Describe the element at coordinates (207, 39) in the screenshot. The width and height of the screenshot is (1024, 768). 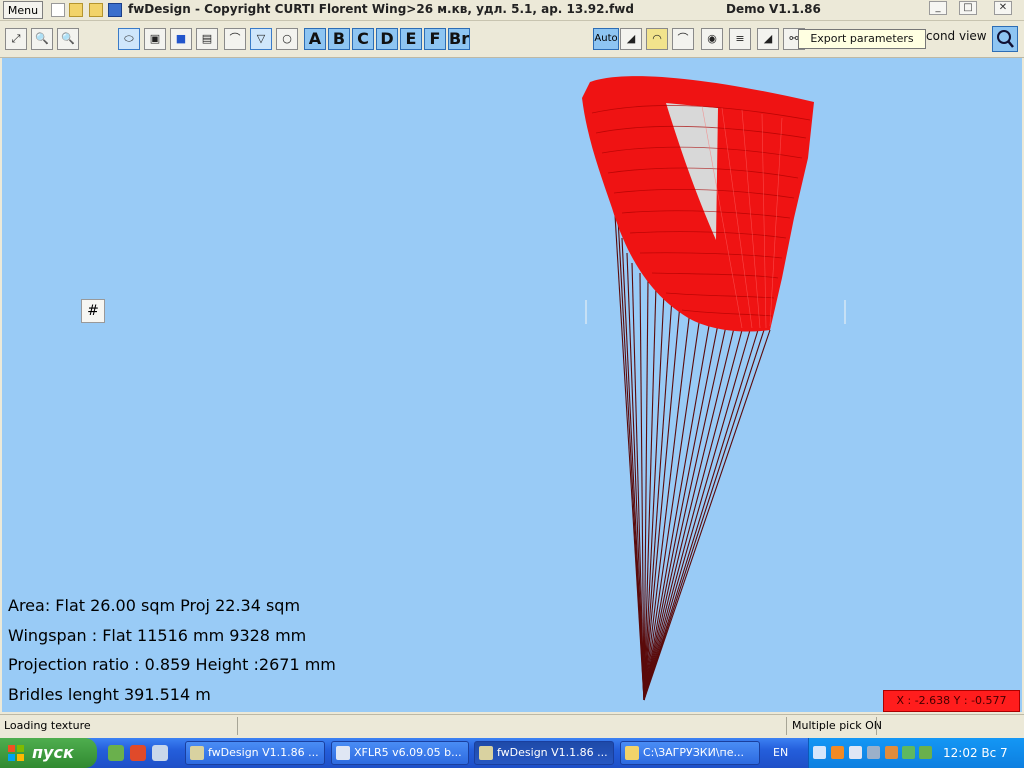
I see `view-layers-icon: ▤` at that location.